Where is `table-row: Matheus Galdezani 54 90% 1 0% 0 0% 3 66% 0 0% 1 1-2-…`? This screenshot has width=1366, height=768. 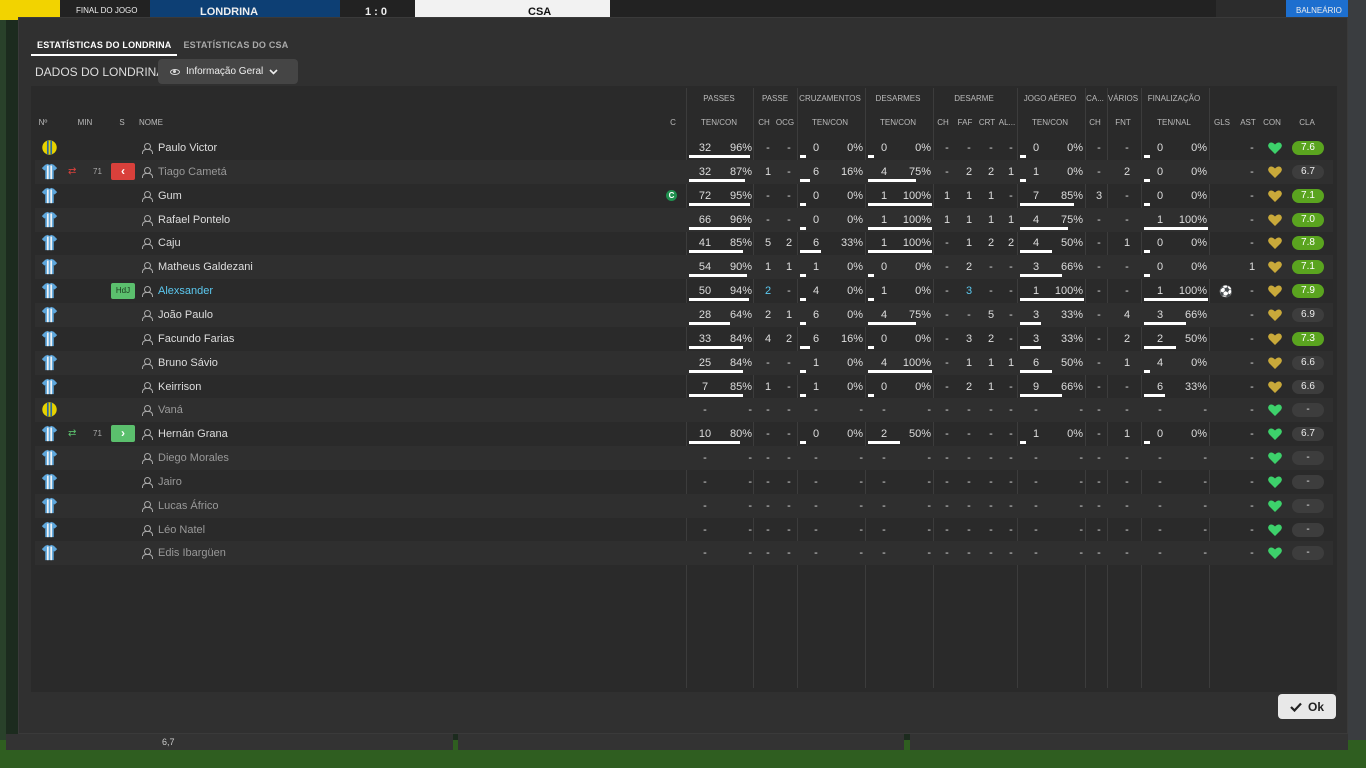 table-row: Matheus Galdezani 54 90% 1 0% 0 0% 3 66% 0 0% 1 1-2-… is located at coordinates (684, 267).